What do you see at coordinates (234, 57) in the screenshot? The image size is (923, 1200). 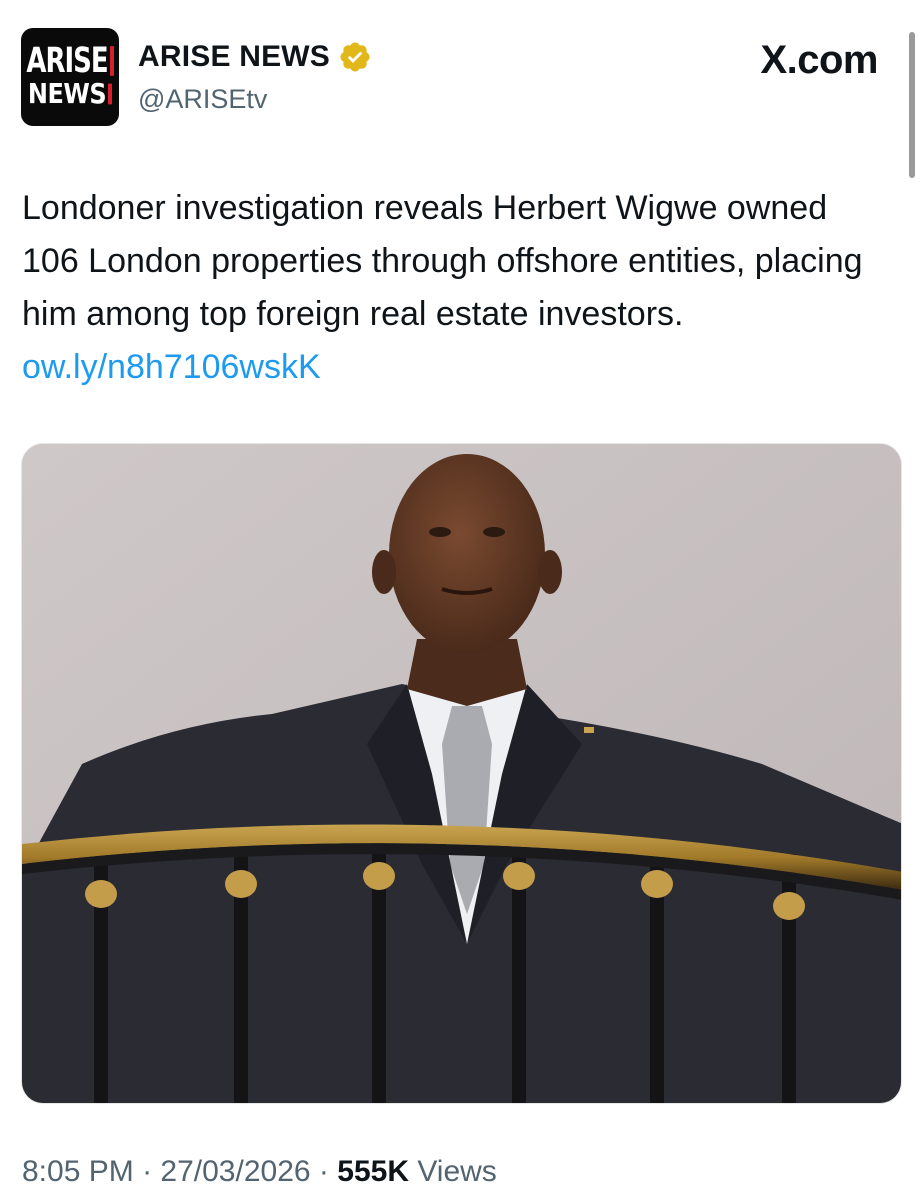 I see `display-name: ARISE NEWS` at bounding box center [234, 57].